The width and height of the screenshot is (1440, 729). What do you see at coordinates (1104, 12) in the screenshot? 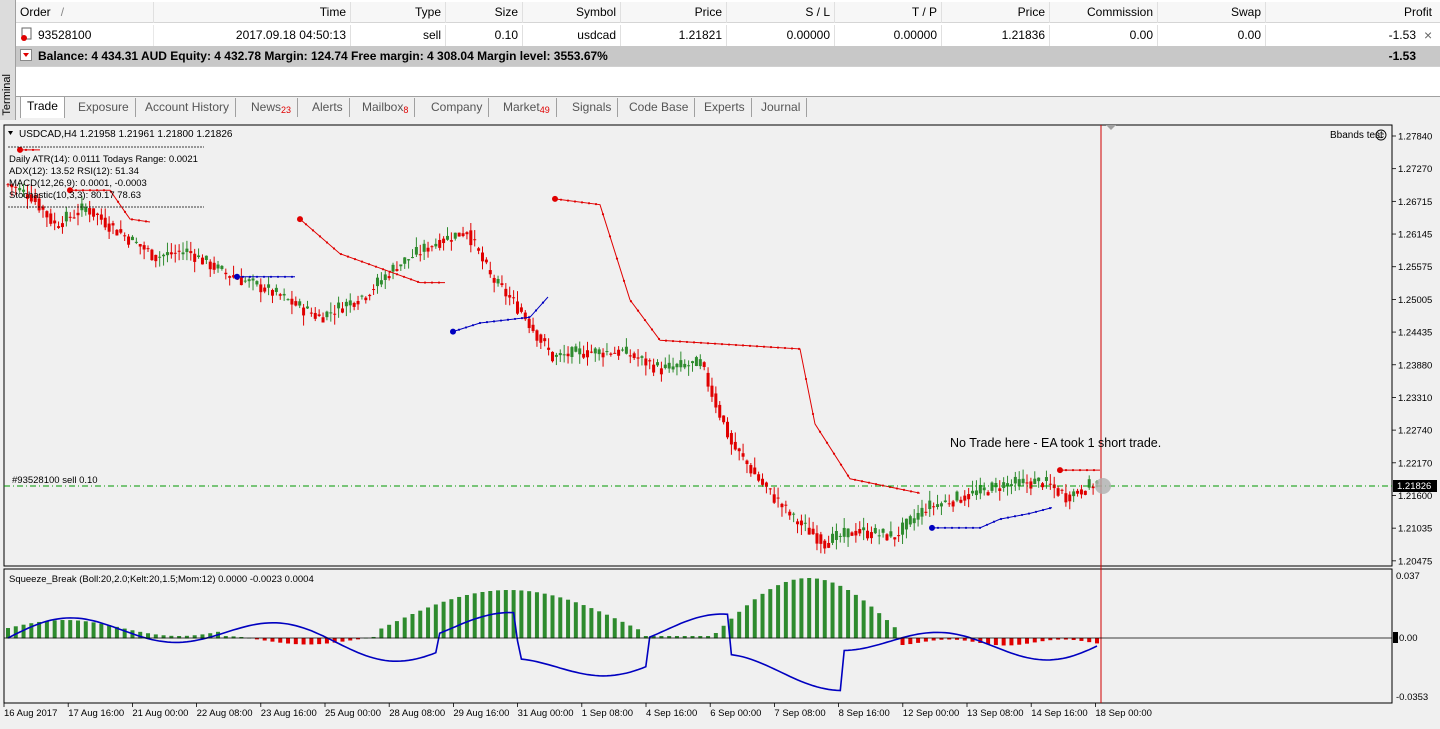
I see `col-commission: Commission` at bounding box center [1104, 12].